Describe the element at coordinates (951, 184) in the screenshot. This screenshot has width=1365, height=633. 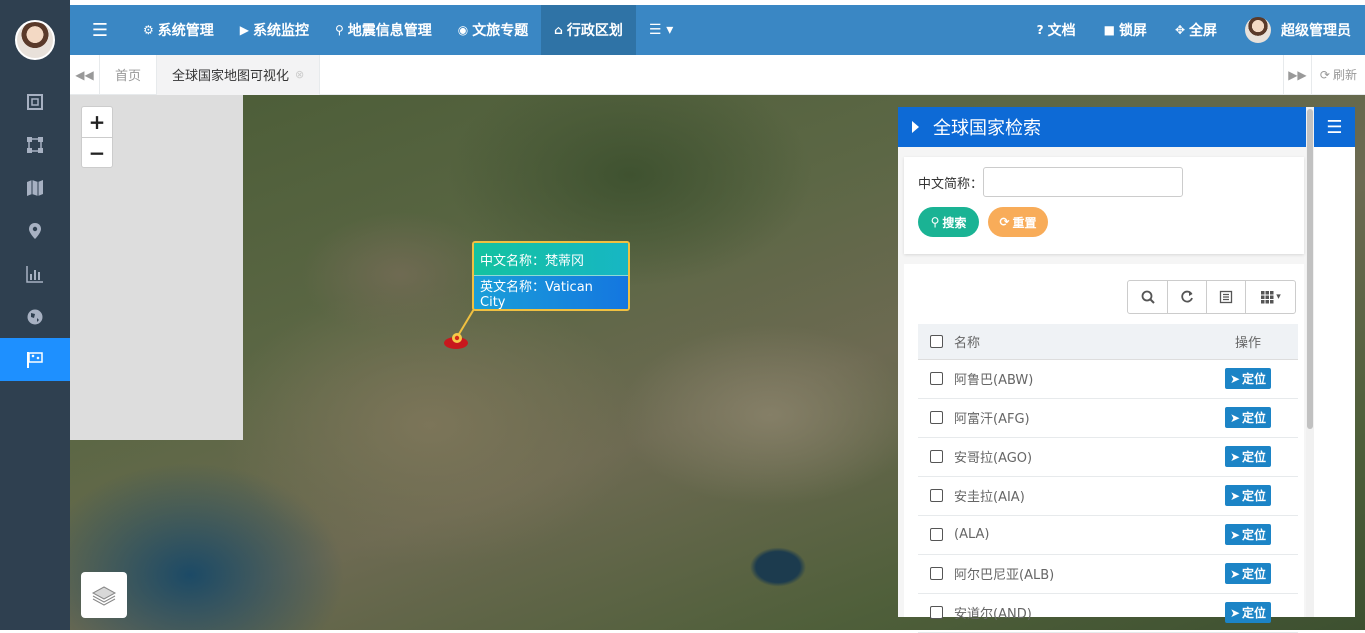
I see `search-label: 中文简称：` at that location.